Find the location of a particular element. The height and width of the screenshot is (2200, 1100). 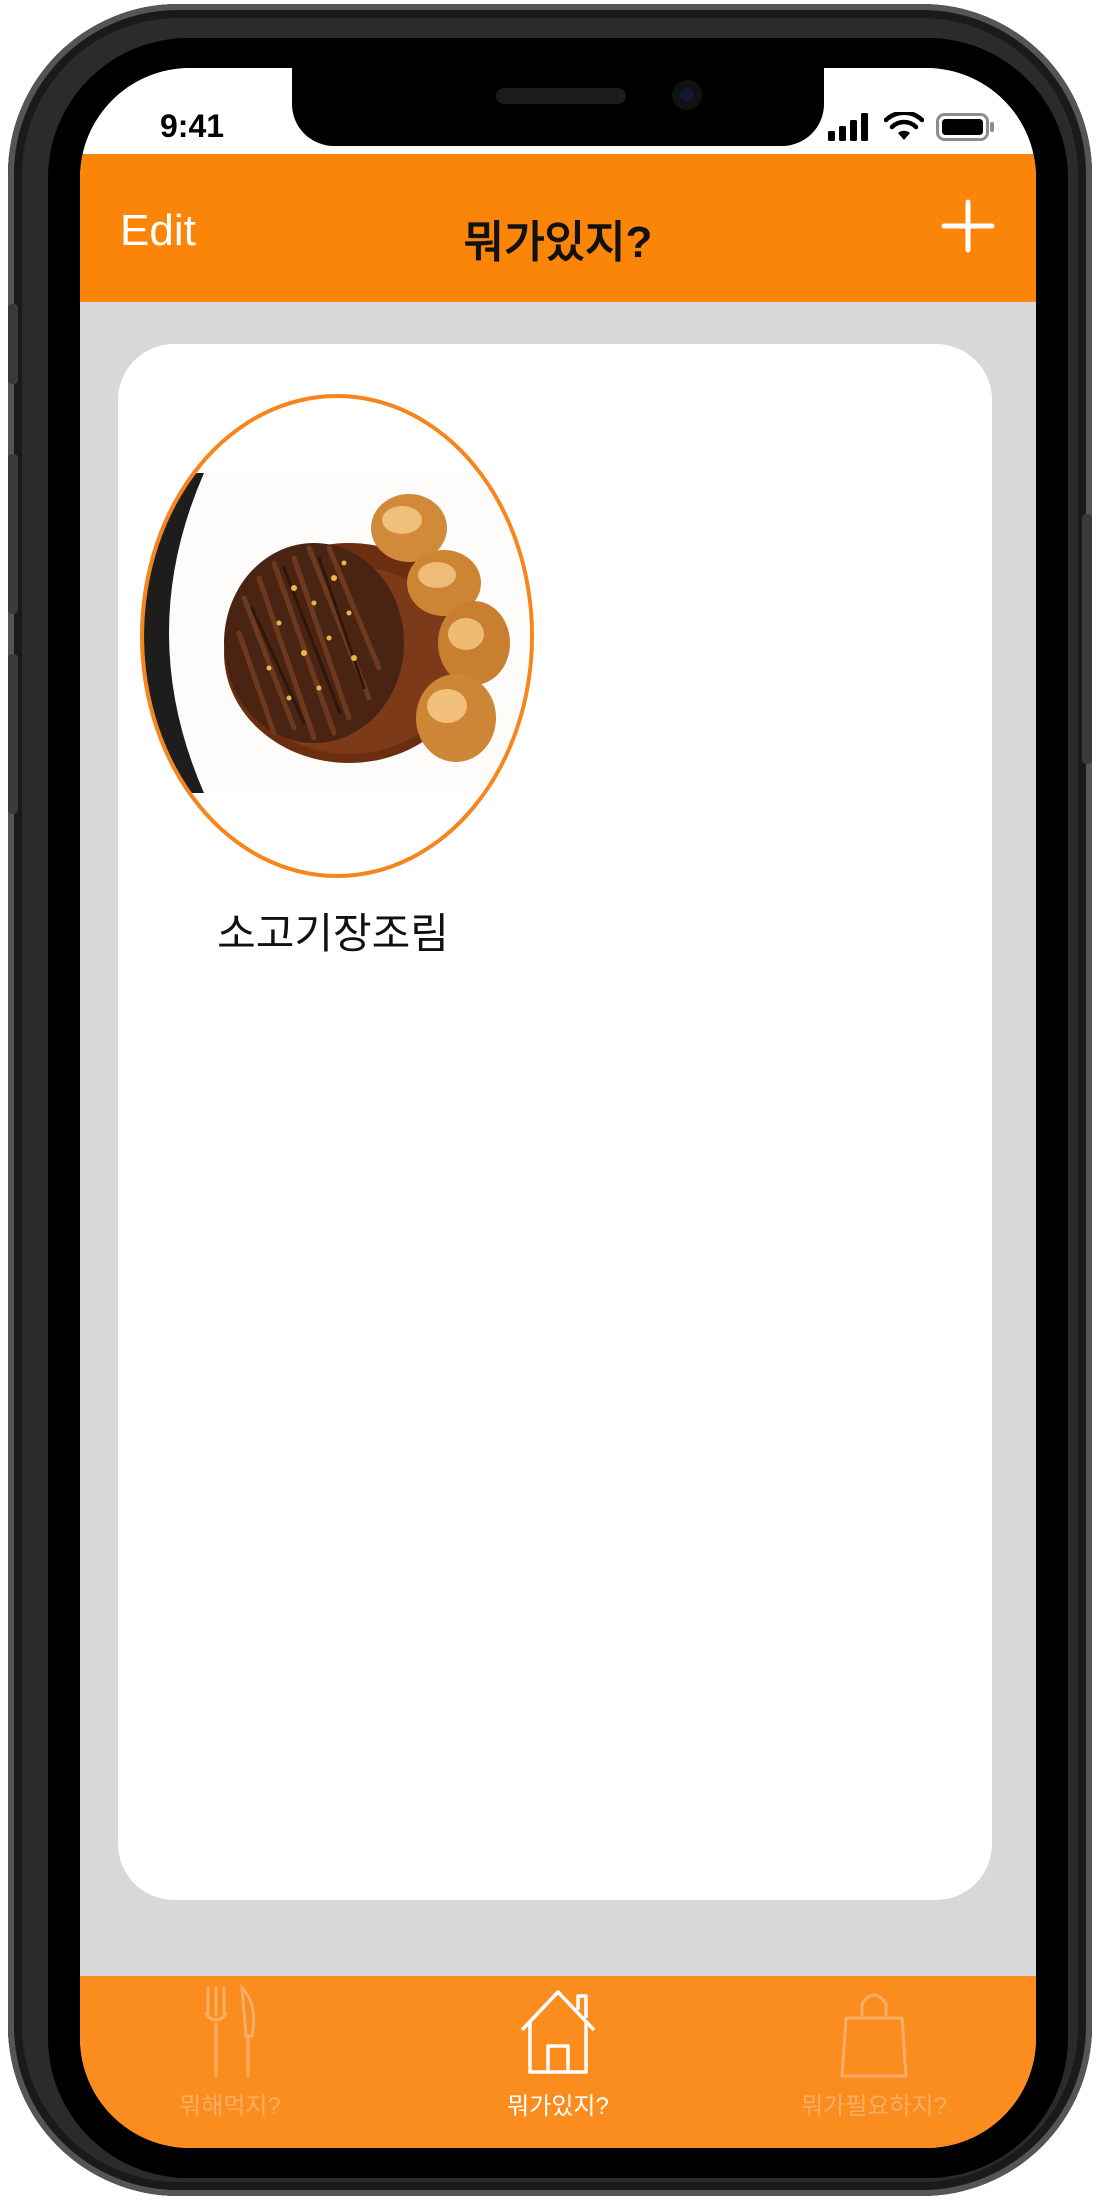

braised-beef-photo is located at coordinates (337, 633).